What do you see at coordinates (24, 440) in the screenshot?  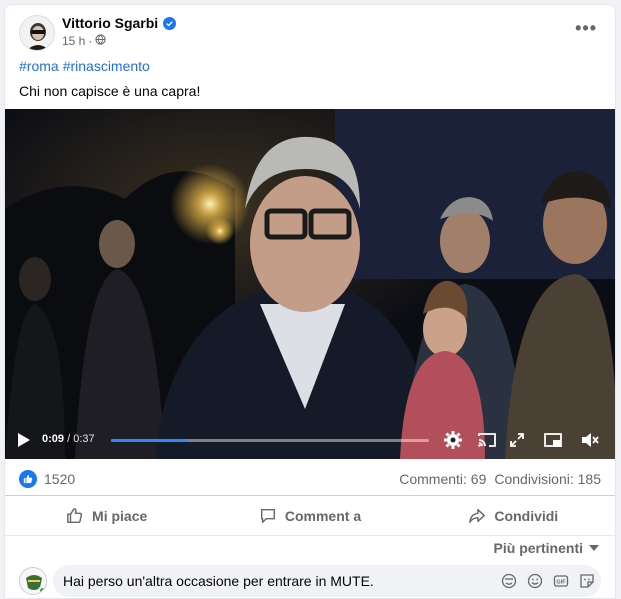 I see `play-icon` at bounding box center [24, 440].